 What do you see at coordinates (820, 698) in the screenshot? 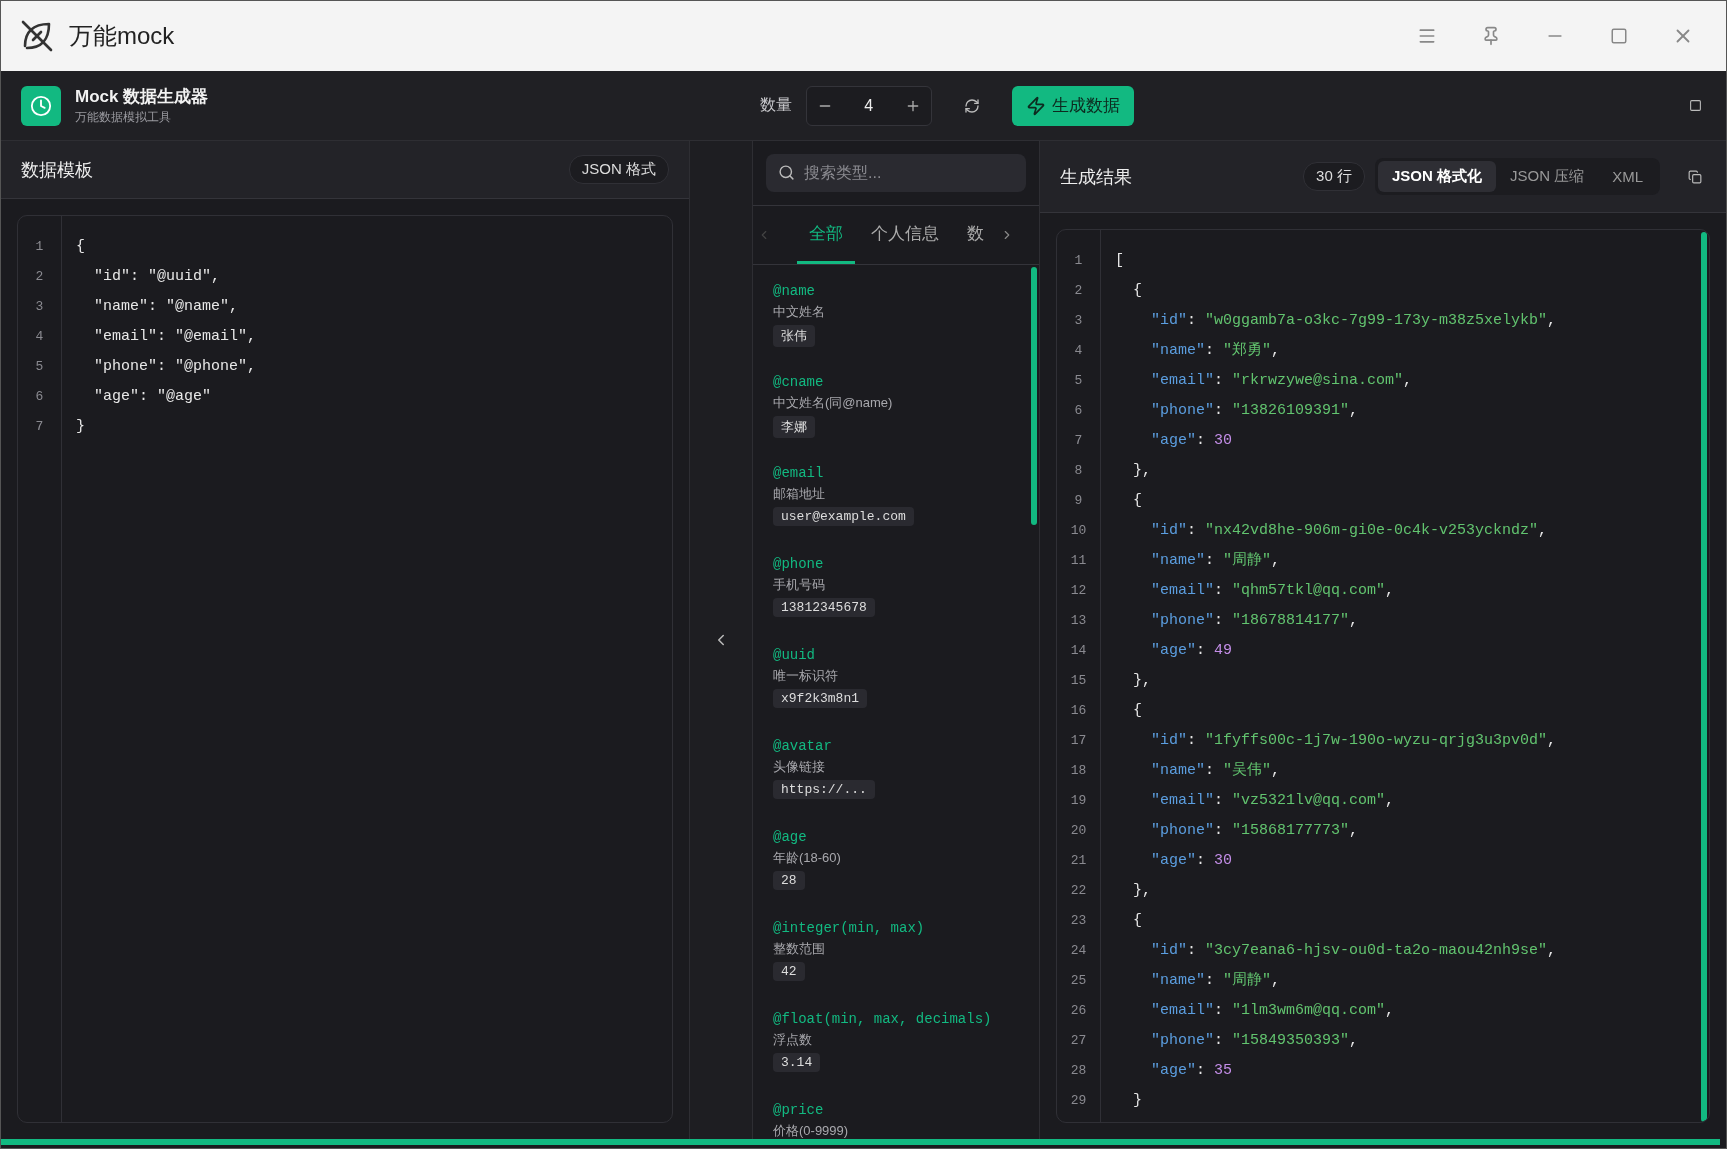
I see `example-value: x9f2k3m8n1` at bounding box center [820, 698].